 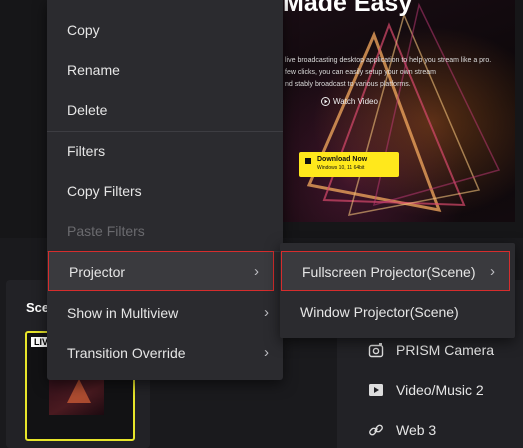 I want to click on menu-item-filters: Filters, so click(x=165, y=151).